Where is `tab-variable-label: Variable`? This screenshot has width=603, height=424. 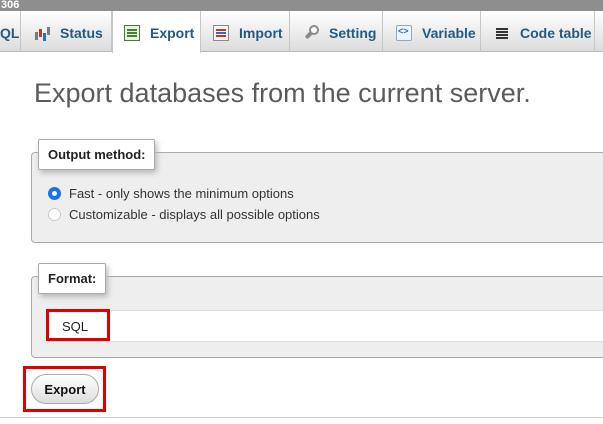
tab-variable-label: Variable is located at coordinates (449, 32).